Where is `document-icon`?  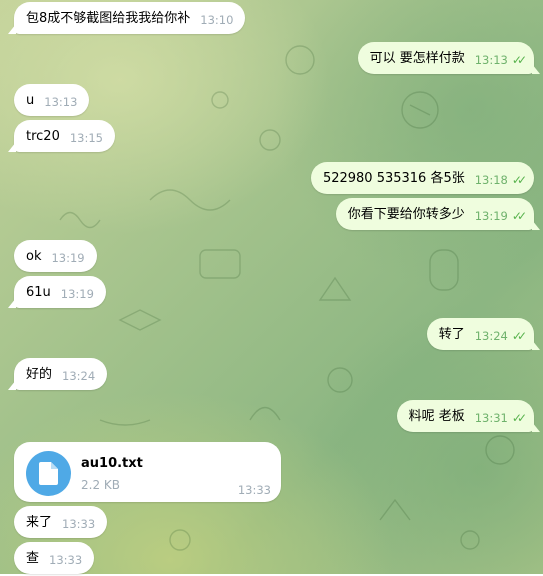
document-icon is located at coordinates (48, 473).